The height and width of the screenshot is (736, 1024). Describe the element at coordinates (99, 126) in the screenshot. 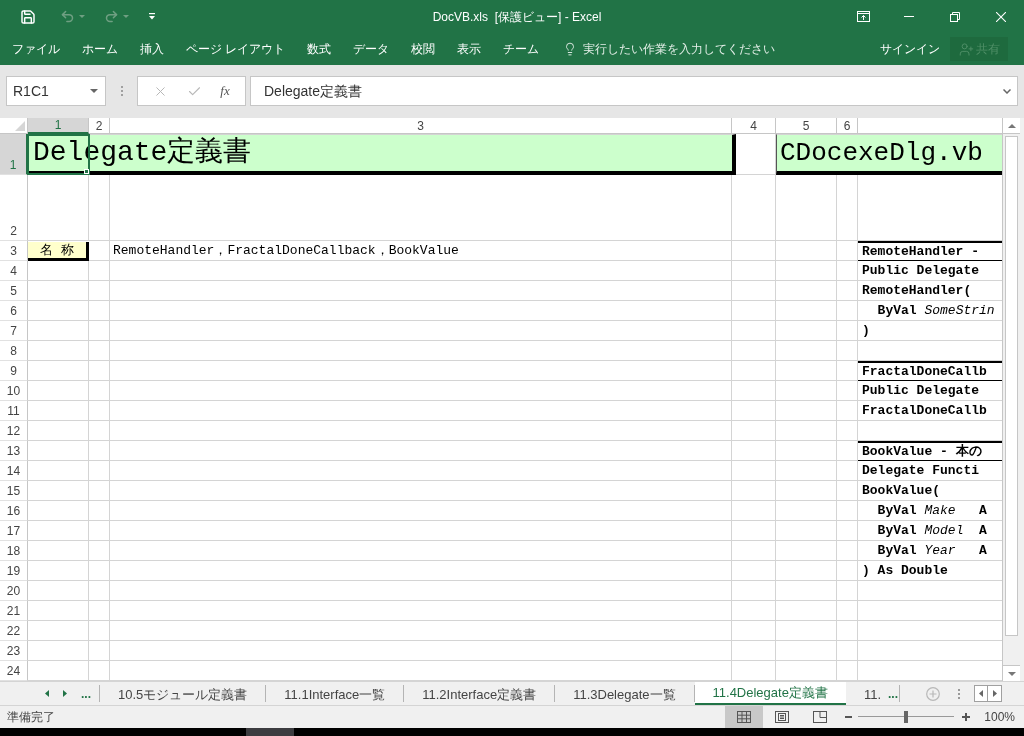

I see `column-header: 2` at that location.